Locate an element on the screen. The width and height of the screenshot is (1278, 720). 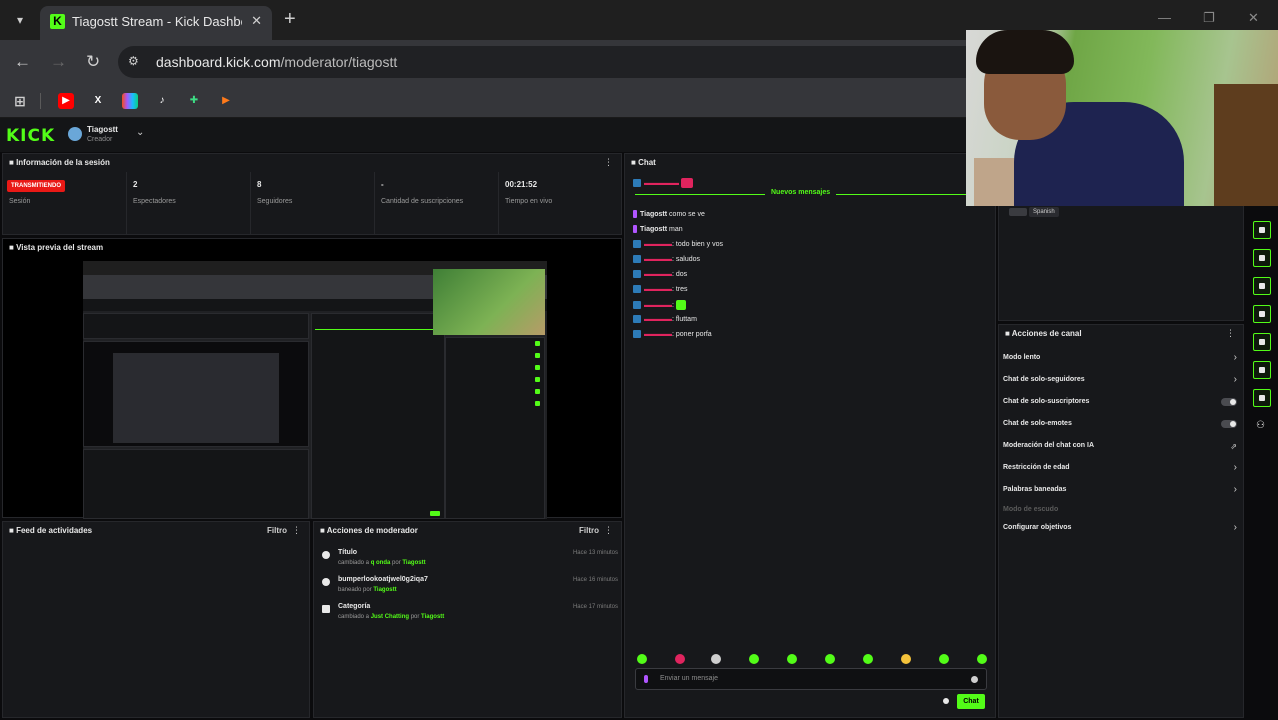
chevron-down-icon: ⌄ is located at coordinates (140, 132).